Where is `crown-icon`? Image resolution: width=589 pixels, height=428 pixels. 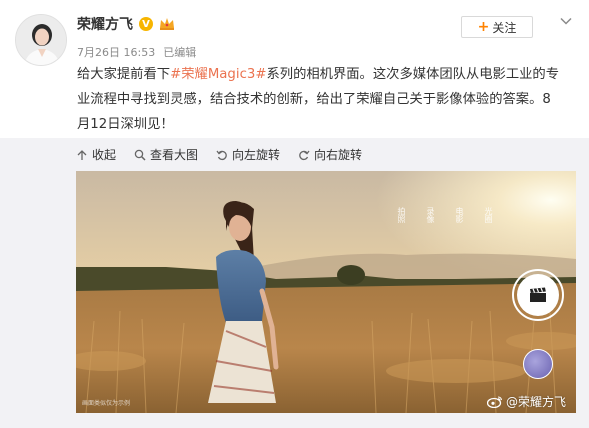
crown-icon is located at coordinates (167, 24).